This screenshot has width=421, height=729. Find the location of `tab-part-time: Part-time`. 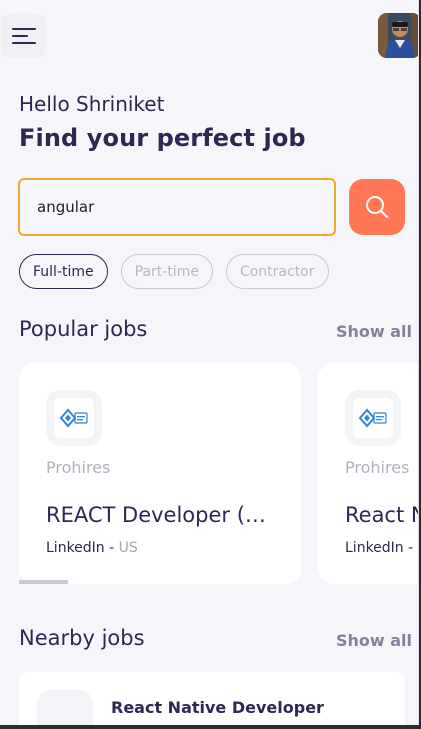

tab-part-time: Part-time is located at coordinates (166, 271).